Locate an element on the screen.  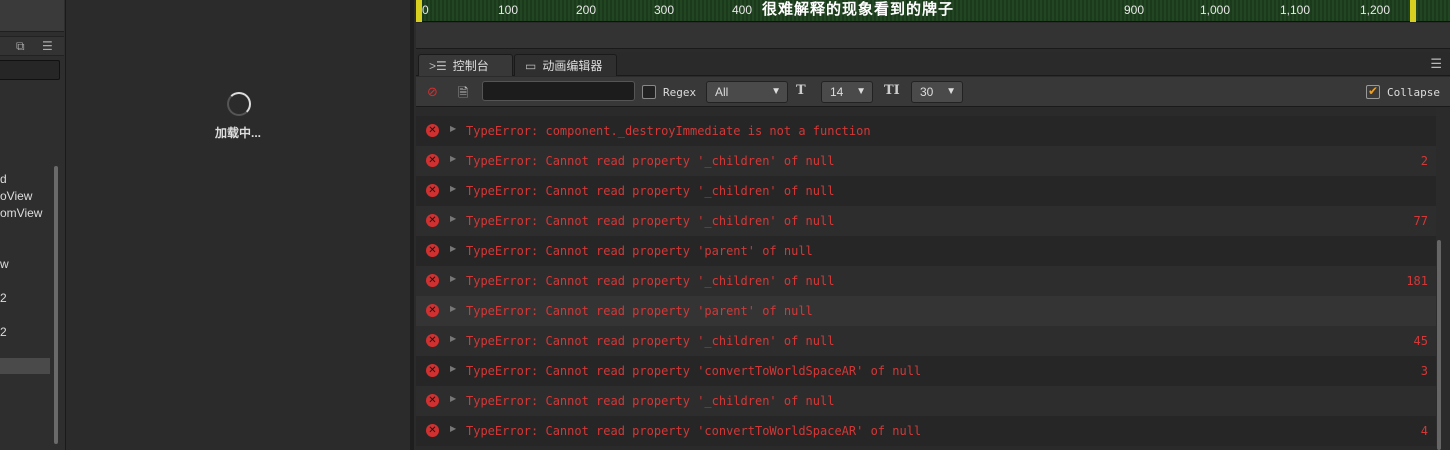
hierarchy-toolbar: ⧉ ☰ is located at coordinates (32, 46).